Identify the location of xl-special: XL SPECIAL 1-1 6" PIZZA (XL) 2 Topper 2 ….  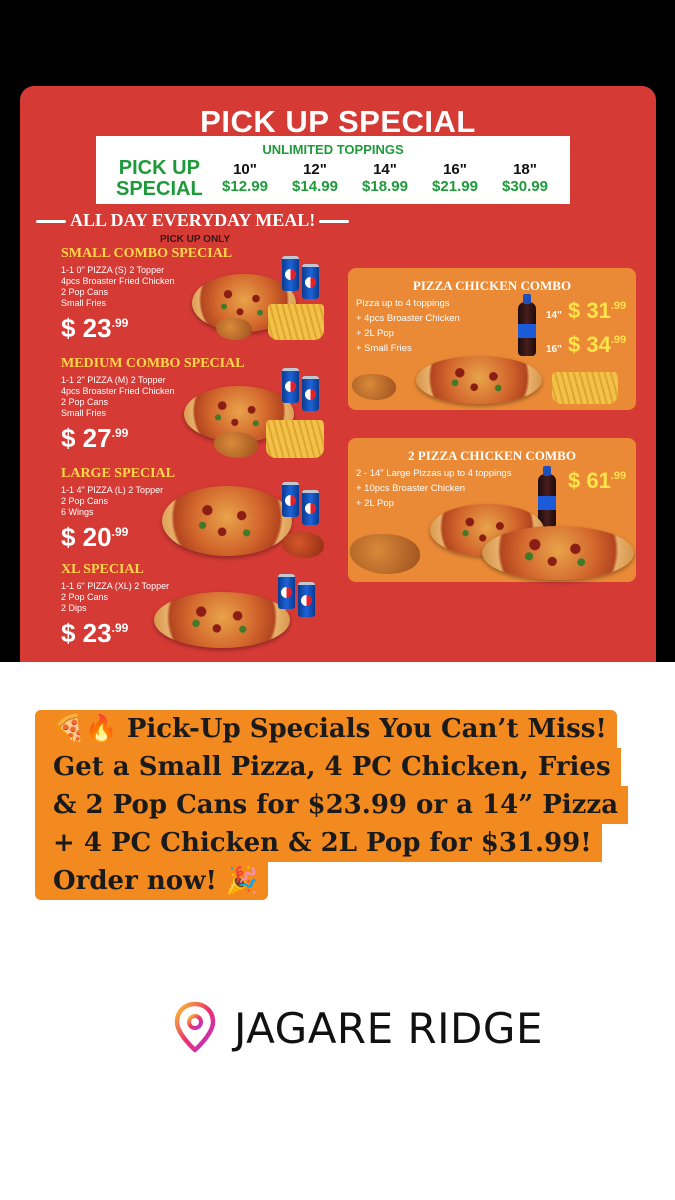
(115, 605).